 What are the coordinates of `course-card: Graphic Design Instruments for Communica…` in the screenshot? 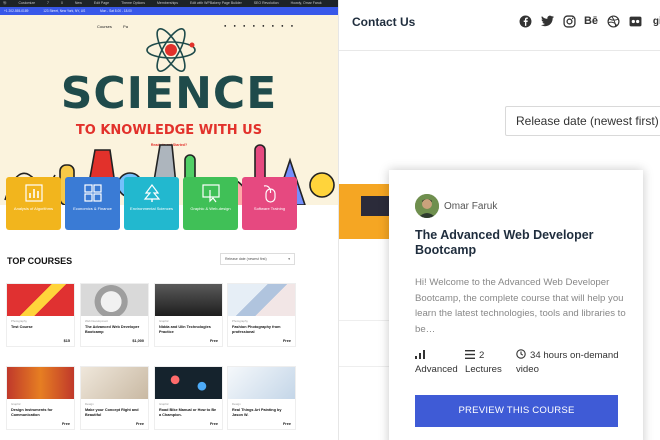 It's located at (40, 398).